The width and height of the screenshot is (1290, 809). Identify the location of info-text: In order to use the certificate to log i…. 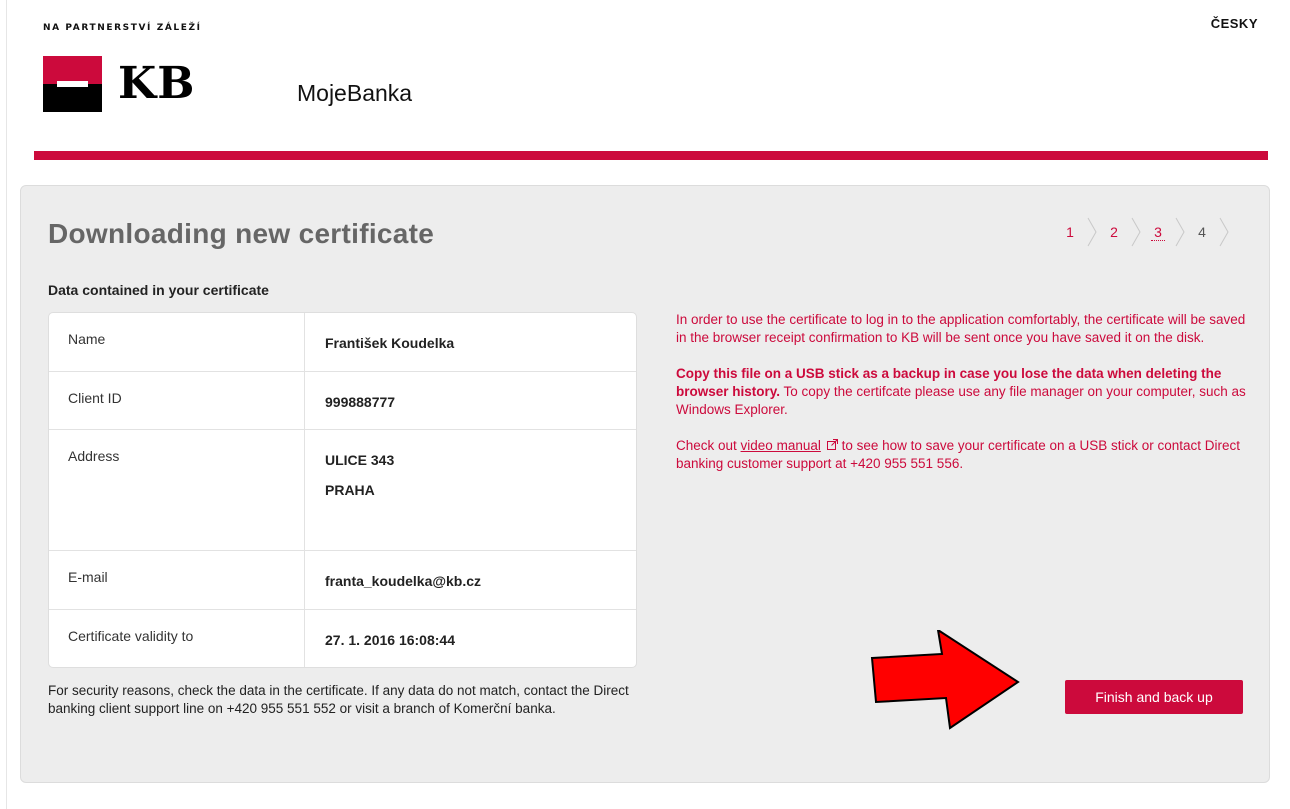
(961, 401).